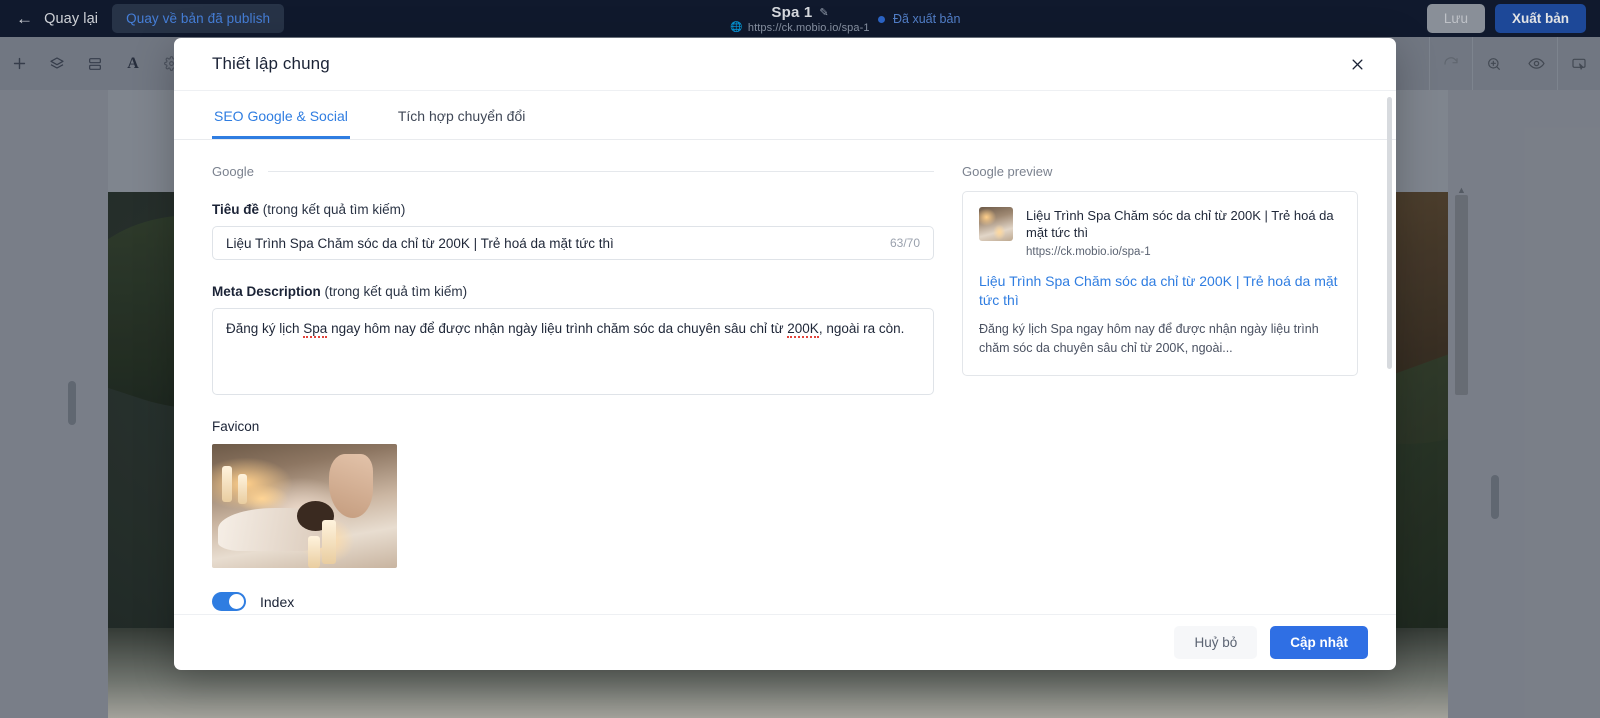  Describe the element at coordinates (573, 209) in the screenshot. I see `title-field-label: Tiêu đề (trong kết quả tìm kiếm)` at that location.